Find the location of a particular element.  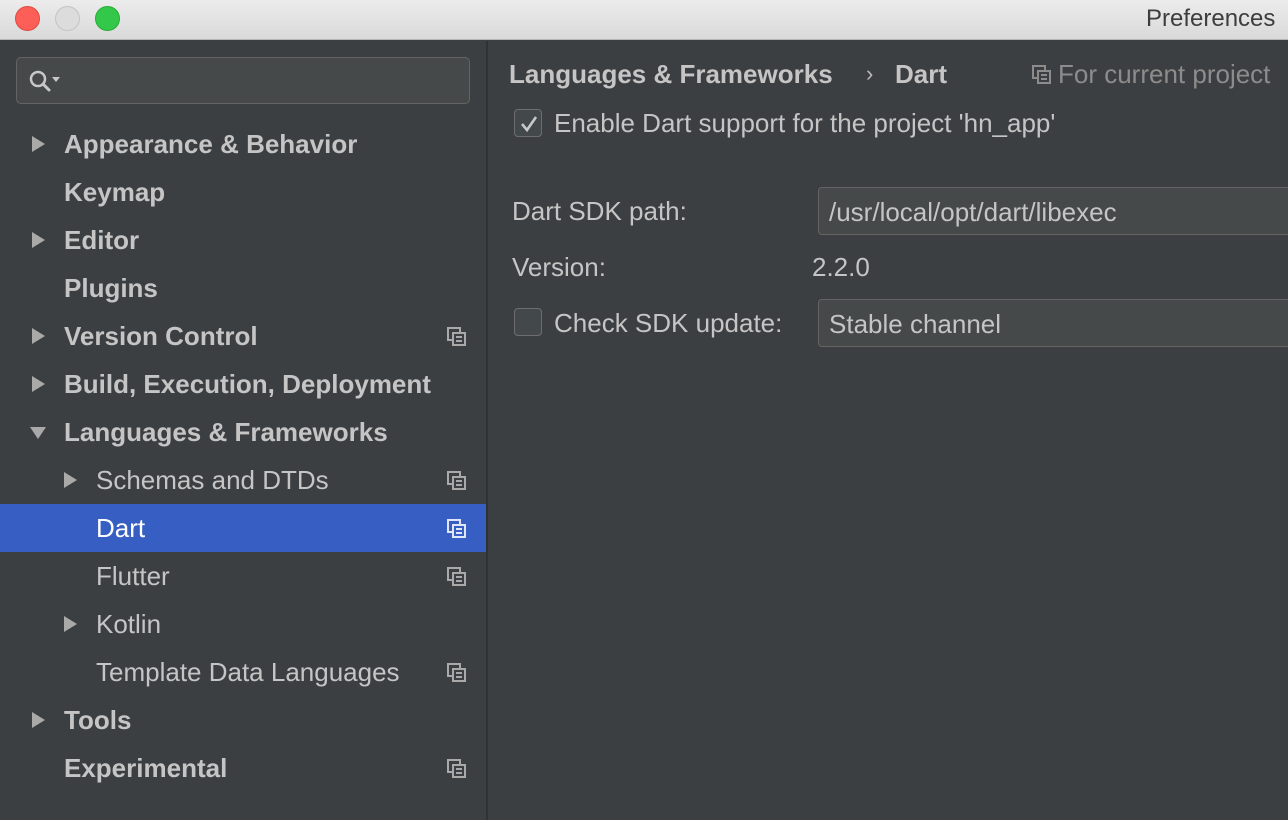

title-bar: Preferences is located at coordinates (644, 20).